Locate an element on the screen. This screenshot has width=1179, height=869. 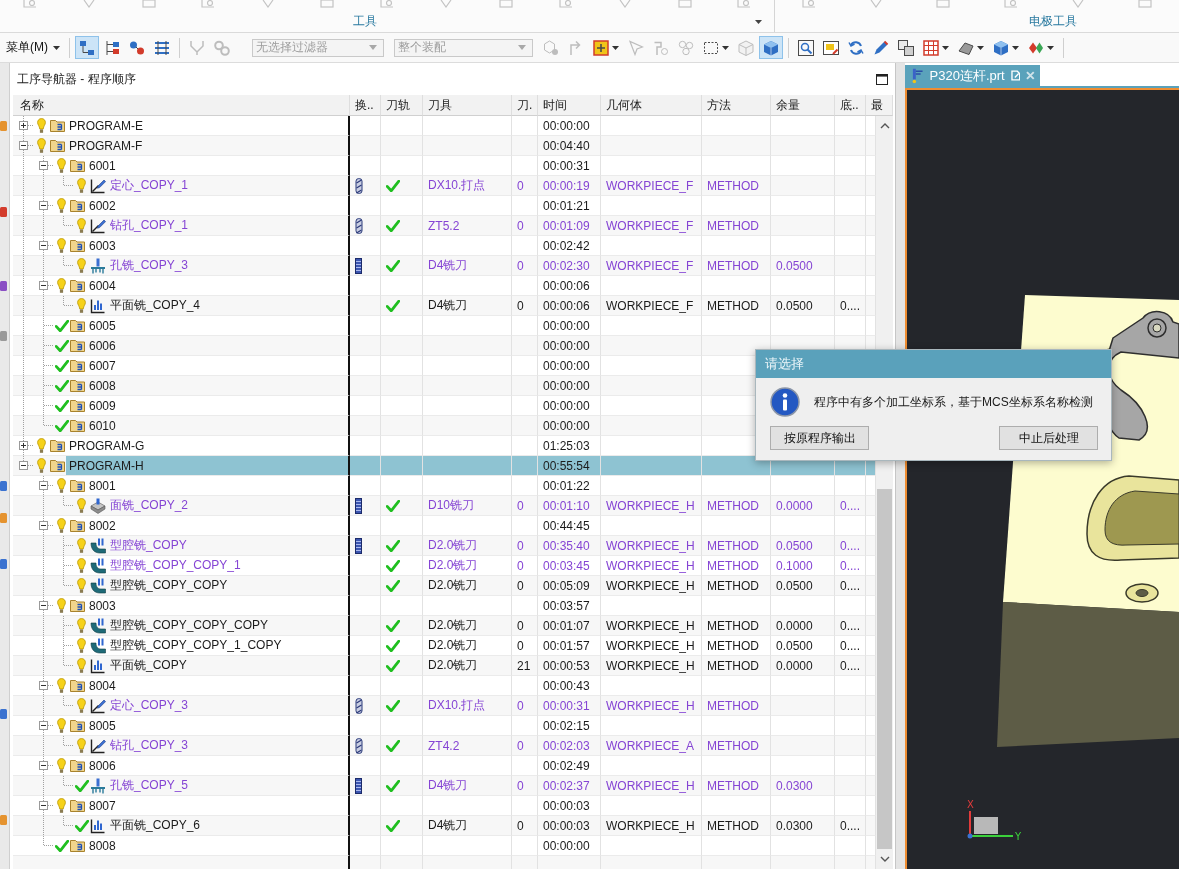
program-name: PROGRAM-H is located at coordinates (106, 465).